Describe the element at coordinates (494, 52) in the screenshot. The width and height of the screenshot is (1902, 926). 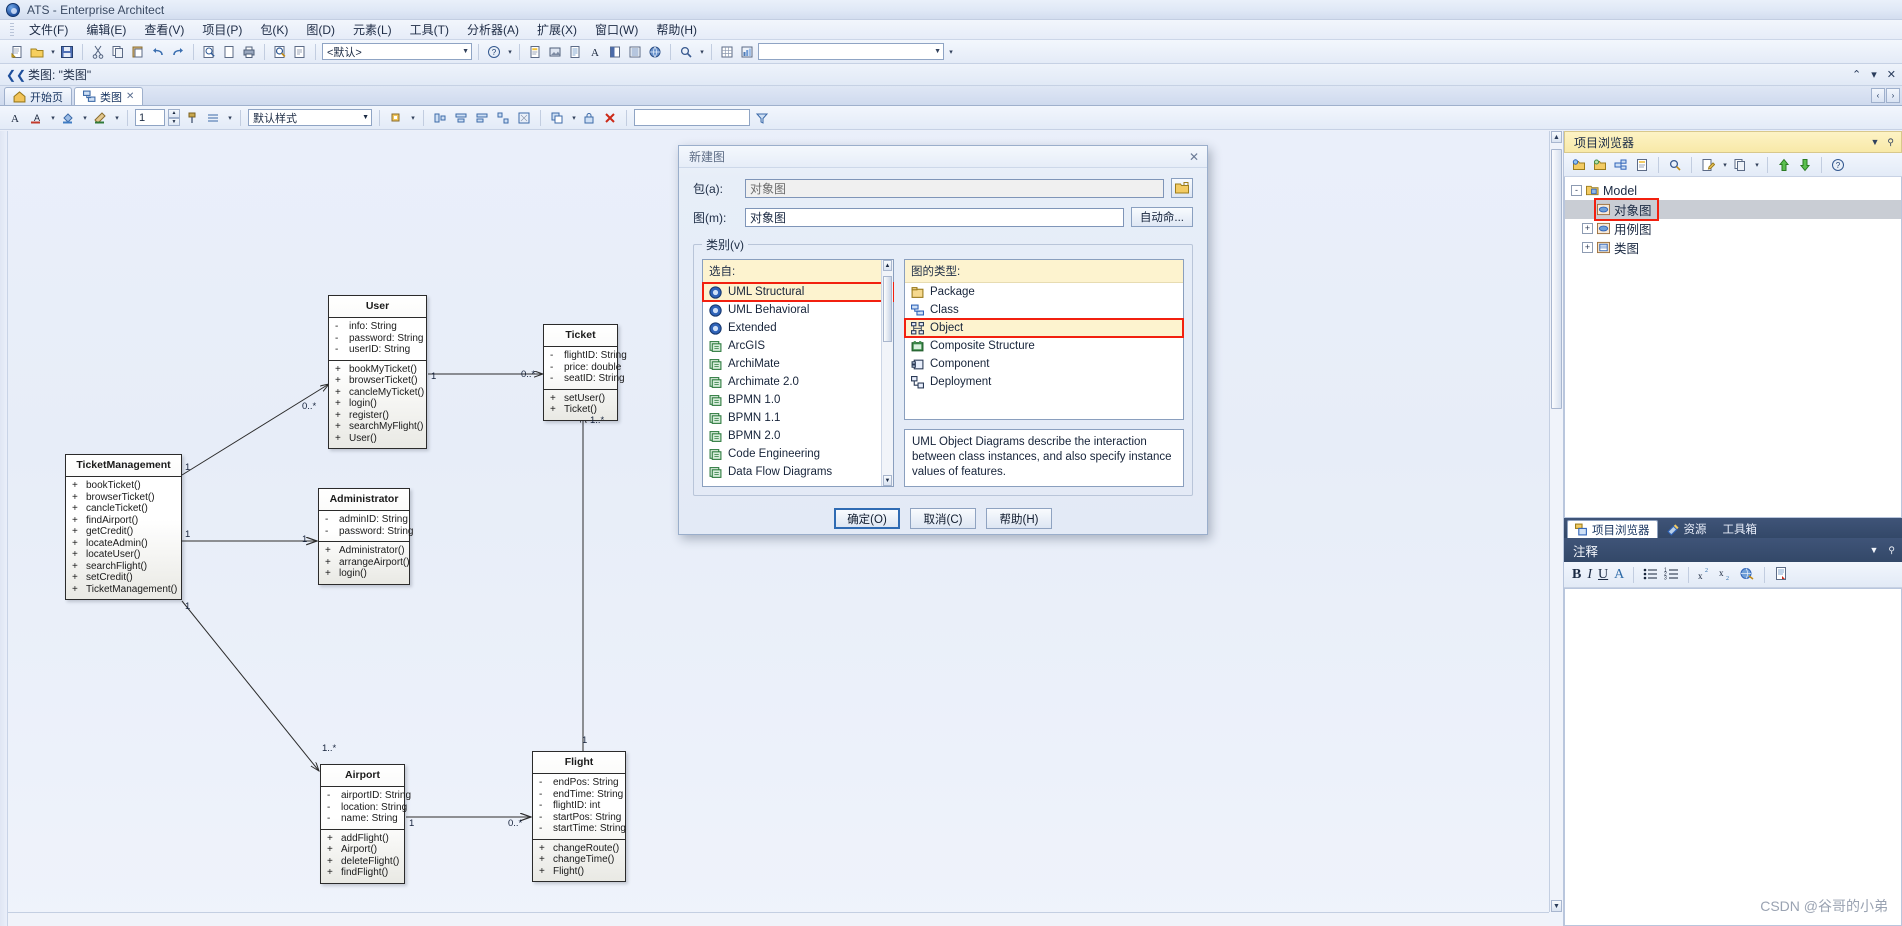
I see `help-circle-icon: ?` at that location.